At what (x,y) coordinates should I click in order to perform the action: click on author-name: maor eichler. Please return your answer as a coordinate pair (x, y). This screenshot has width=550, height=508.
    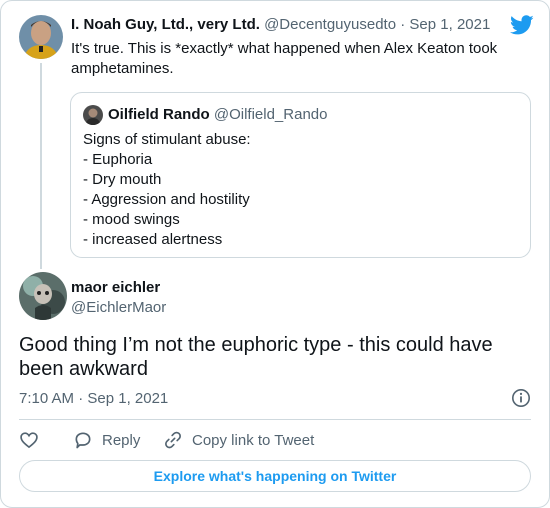
    Looking at the image, I should click on (115, 287).